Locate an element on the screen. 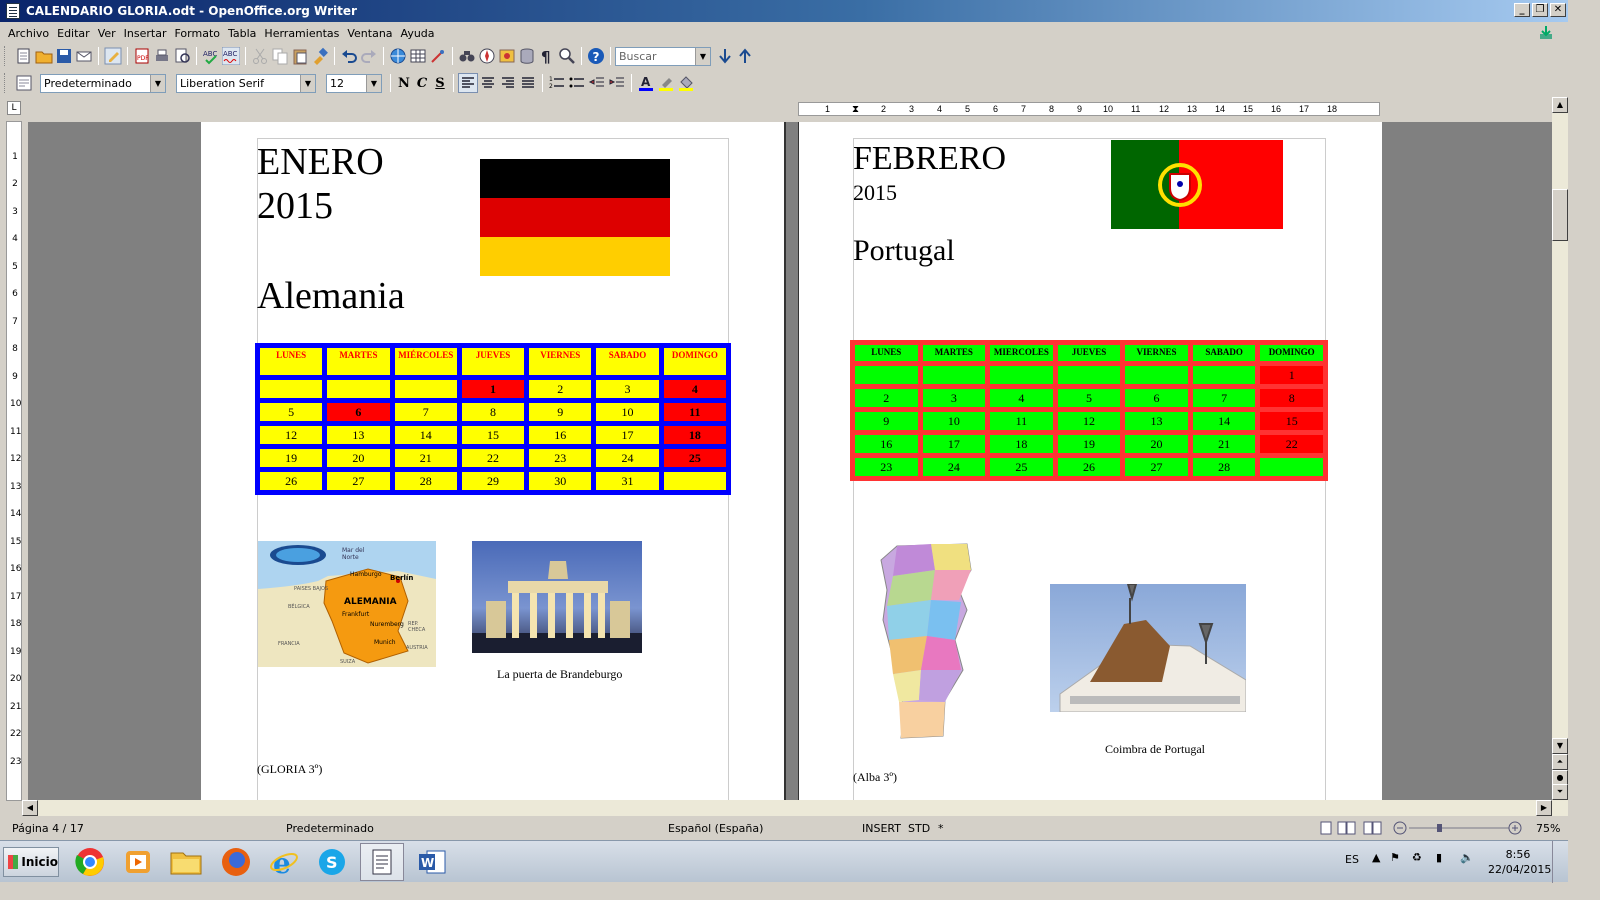 The width and height of the screenshot is (1600, 900). view-layout-icon is located at coordinates (1352, 829).